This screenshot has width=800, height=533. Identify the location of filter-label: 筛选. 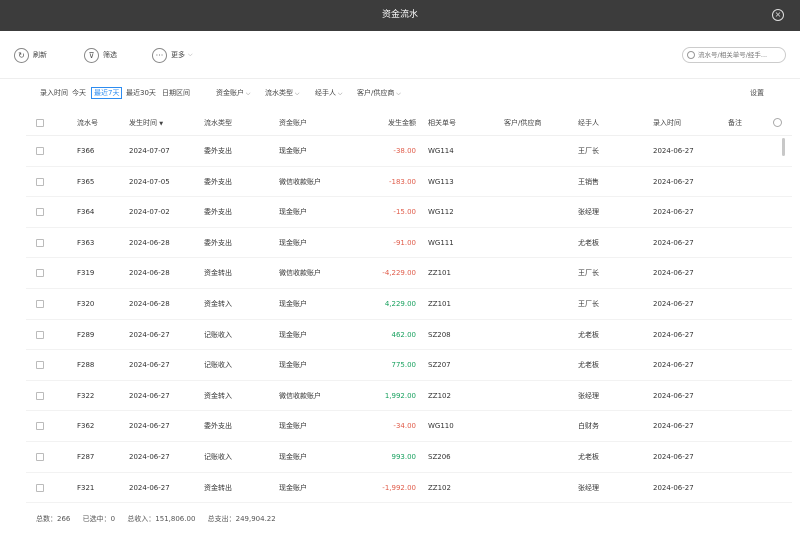
(110, 55).